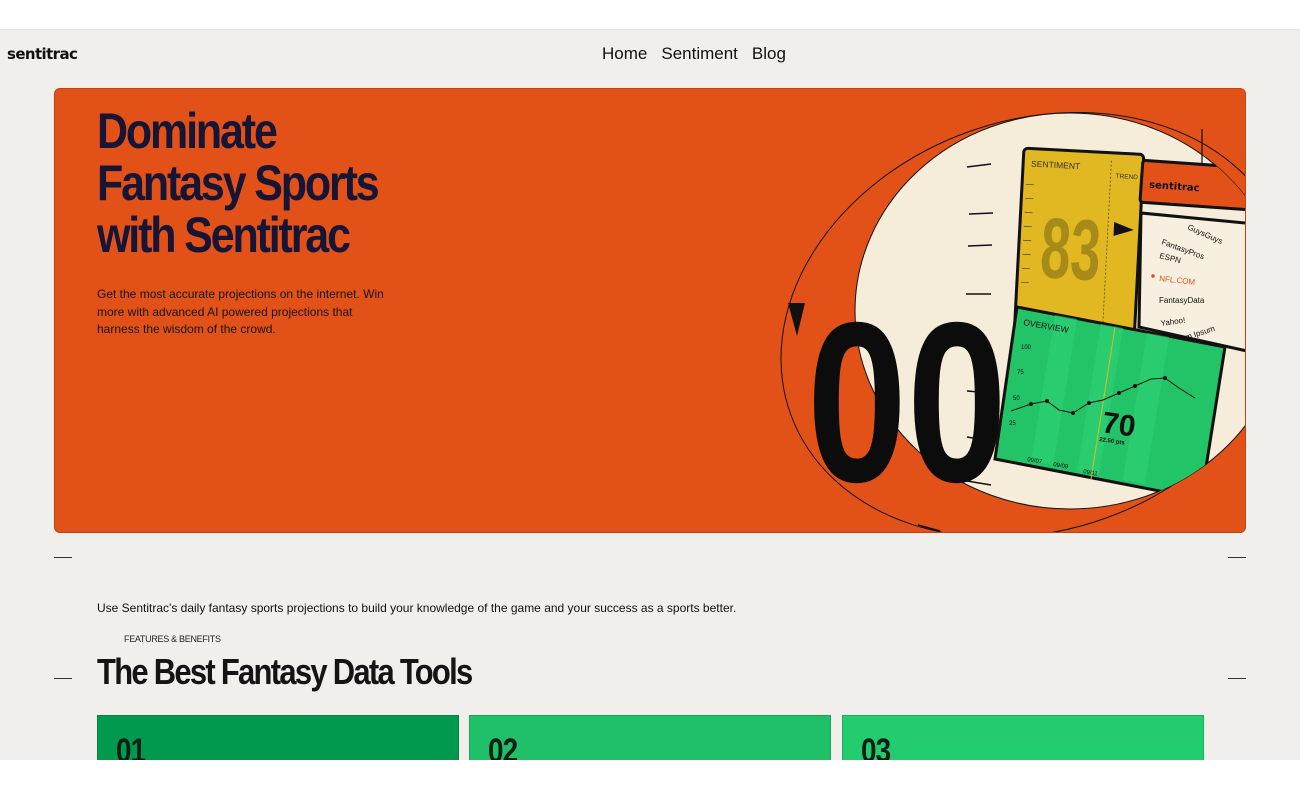 The width and height of the screenshot is (1300, 788). I want to click on svg-text: 75, so click(1020, 373).